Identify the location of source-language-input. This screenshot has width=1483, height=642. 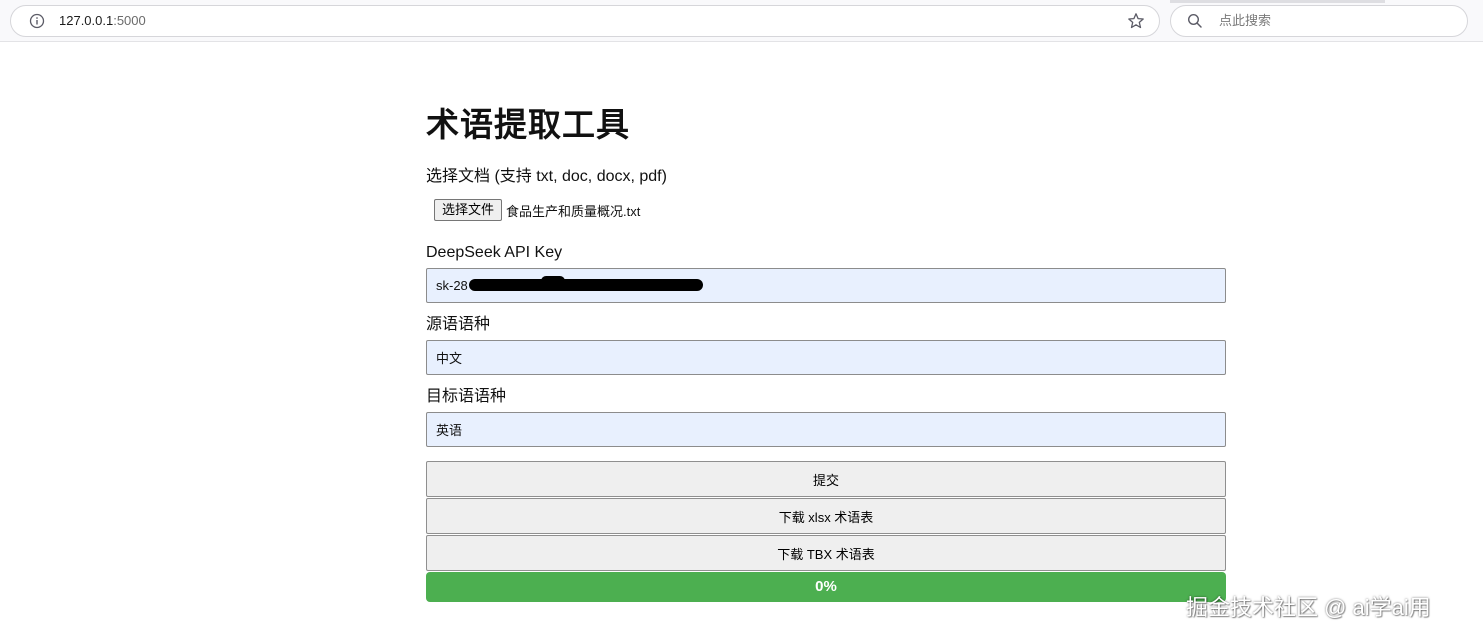
(826, 357).